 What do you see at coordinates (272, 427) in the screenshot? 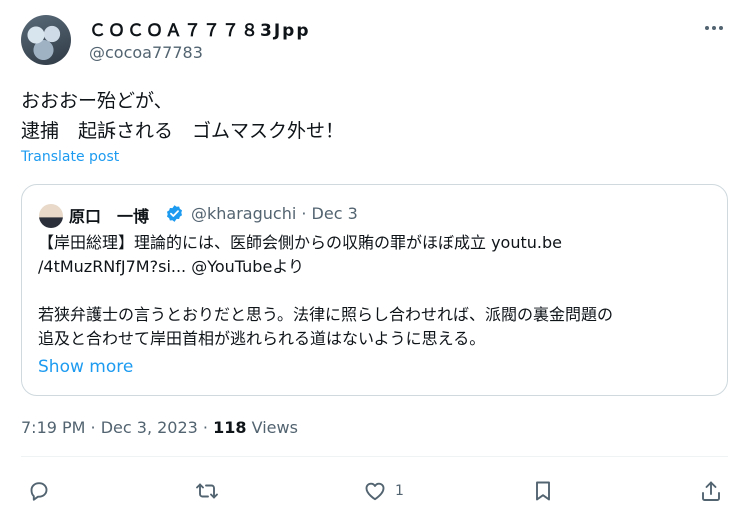
I see `views-label: Views` at bounding box center [272, 427].